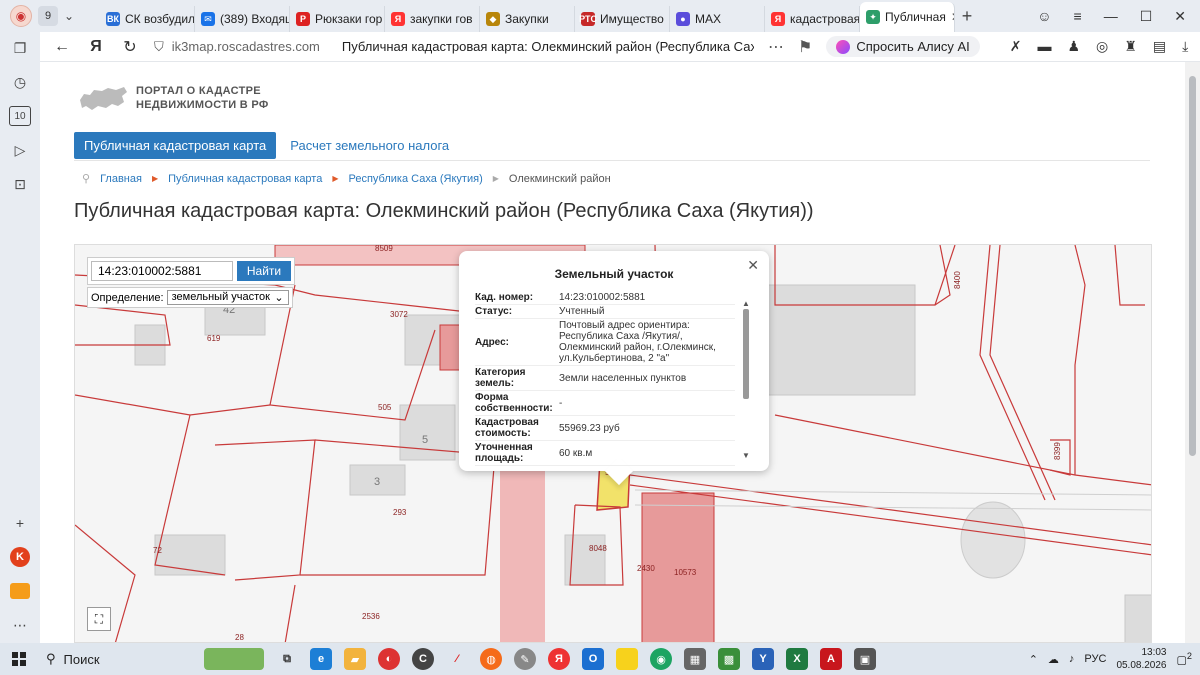 Image resolution: width=1200 pixels, height=675 pixels. What do you see at coordinates (337, 19) in the screenshot?
I see `browser-tab: P Рюкзаки гор` at bounding box center [337, 19].